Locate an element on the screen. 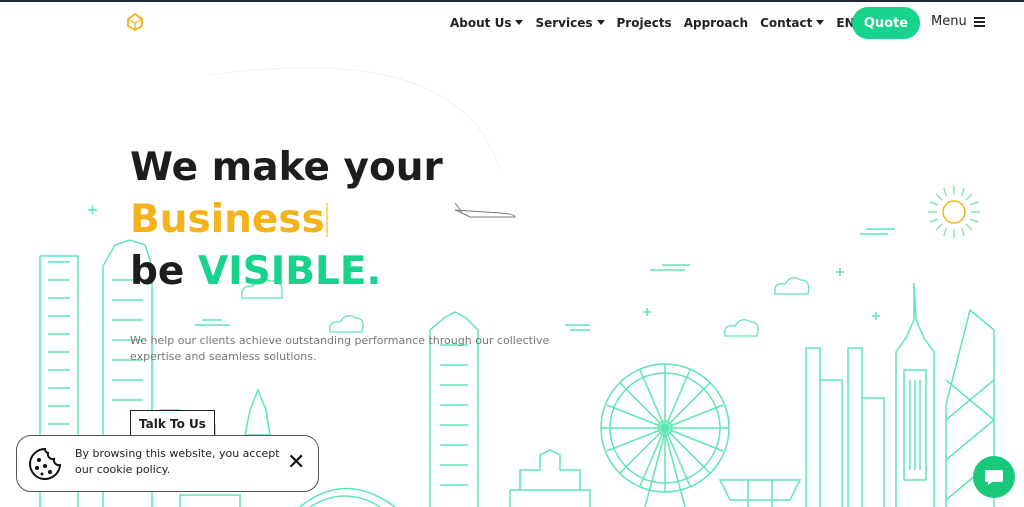 Image resolution: width=1024 pixels, height=507 pixels. hero-headline: We make your Business be VISIBLE. is located at coordinates (286, 220).